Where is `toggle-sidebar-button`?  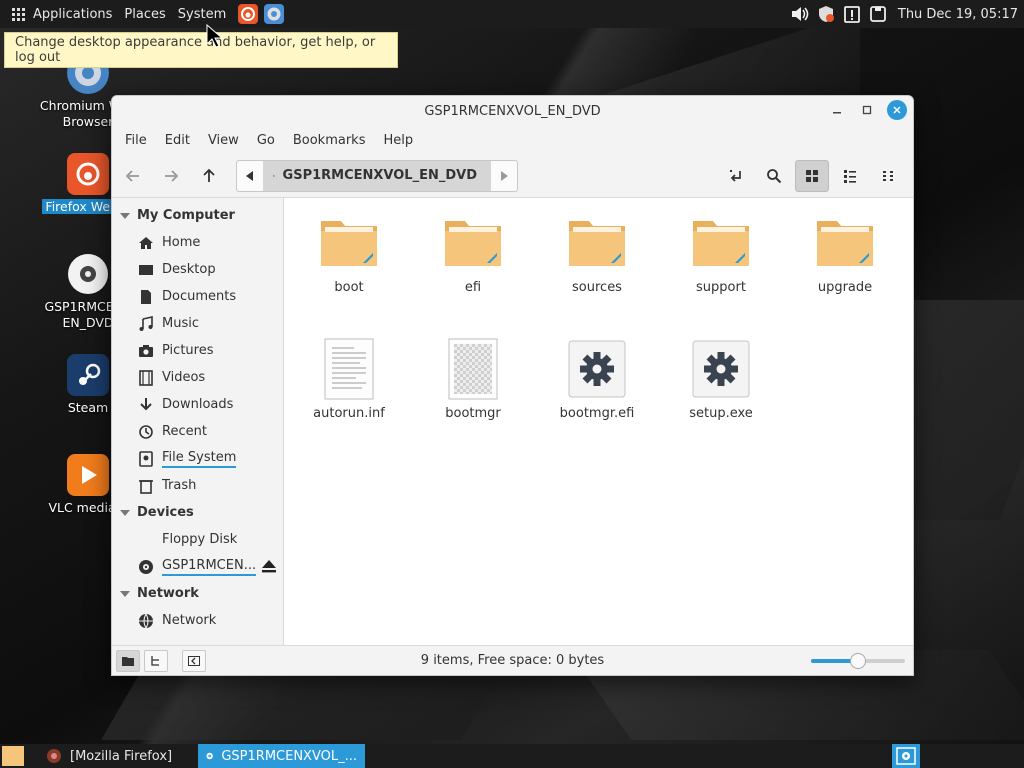 toggle-sidebar-button is located at coordinates (194, 660).